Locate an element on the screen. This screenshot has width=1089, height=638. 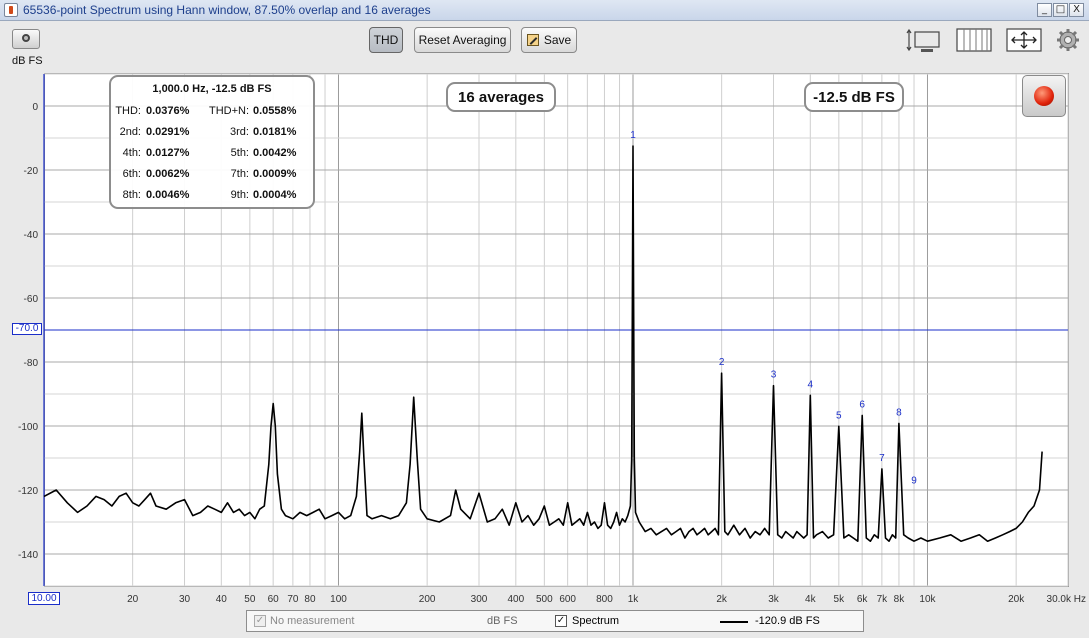
info-row: 2nd: 0.0291% 3rd: 0.0181% is located at coordinates (212, 132).